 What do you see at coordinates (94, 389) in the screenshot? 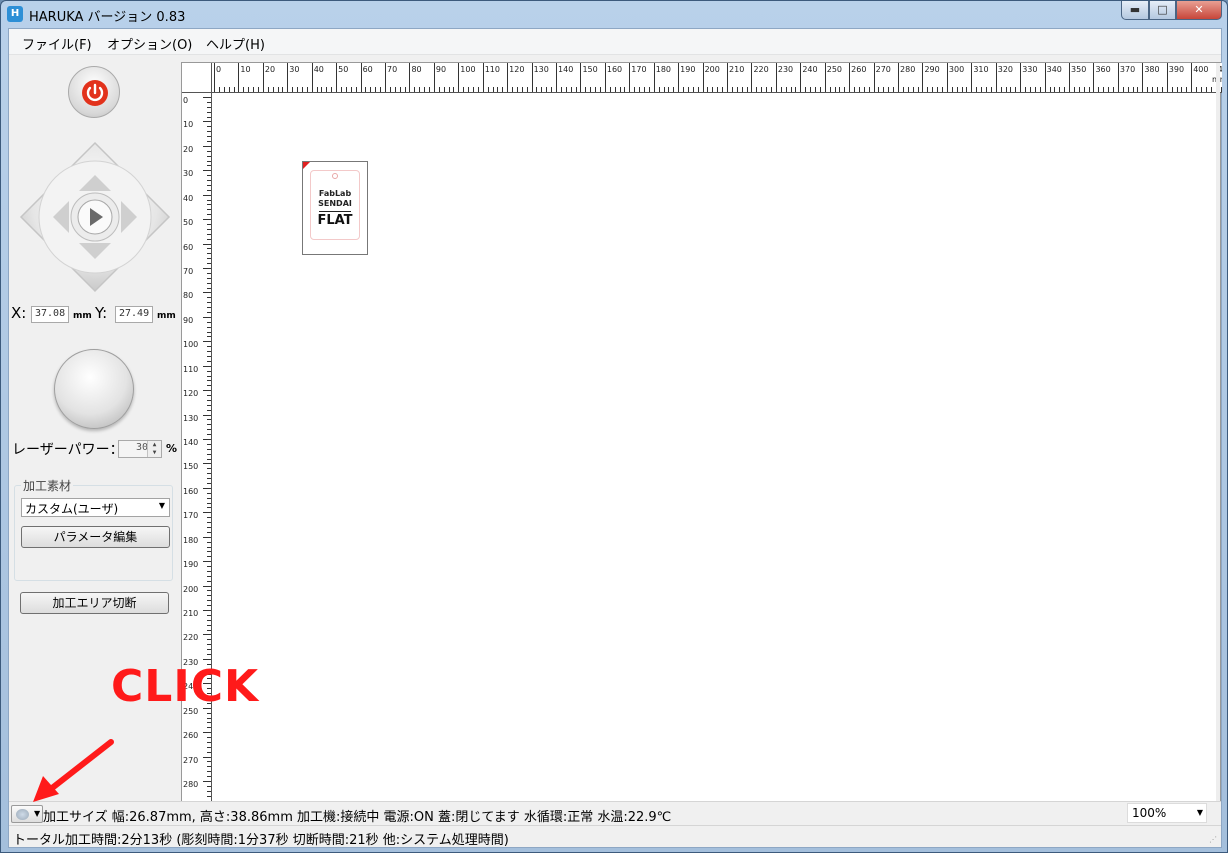
I see `laser-power-knob` at bounding box center [94, 389].